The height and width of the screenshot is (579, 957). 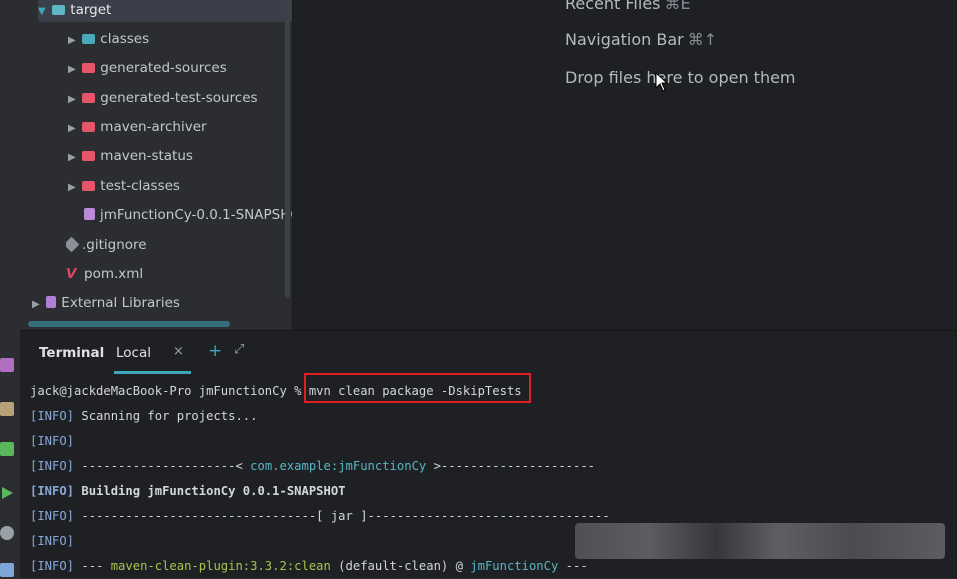 I want to click on recent-files-hint: Recent Files ⌘E, so click(x=628, y=6).